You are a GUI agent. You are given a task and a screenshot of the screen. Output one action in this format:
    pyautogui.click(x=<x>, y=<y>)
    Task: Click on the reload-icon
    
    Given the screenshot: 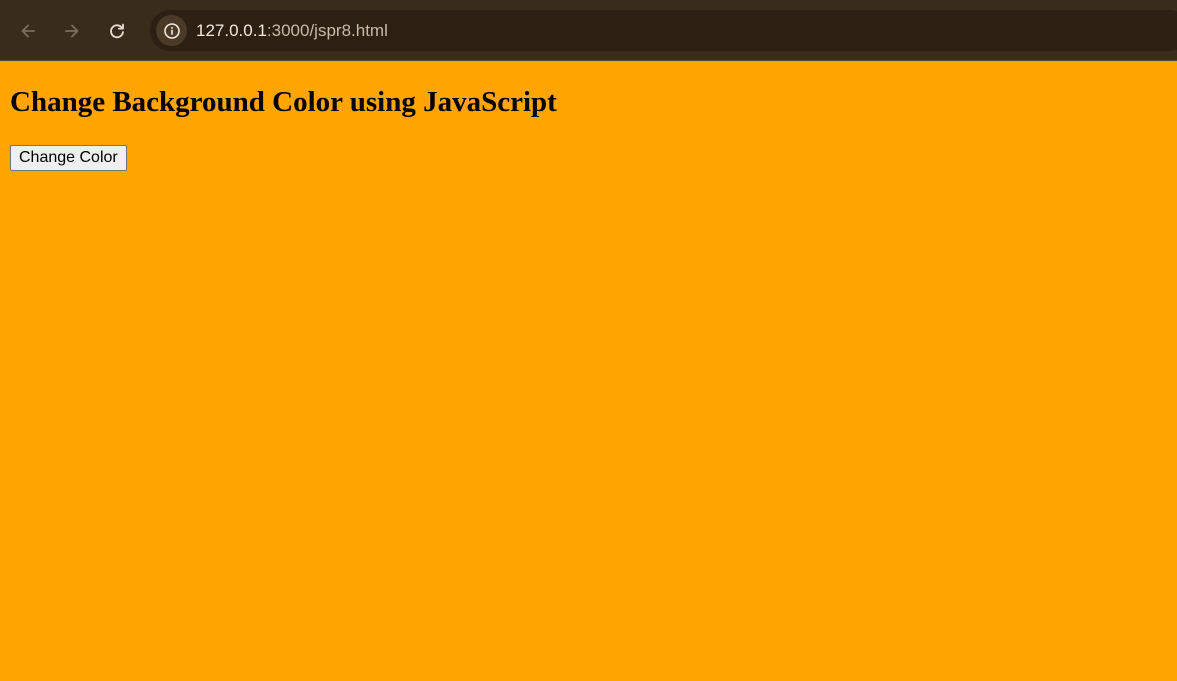 What is the action you would take?
    pyautogui.click(x=117, y=31)
    